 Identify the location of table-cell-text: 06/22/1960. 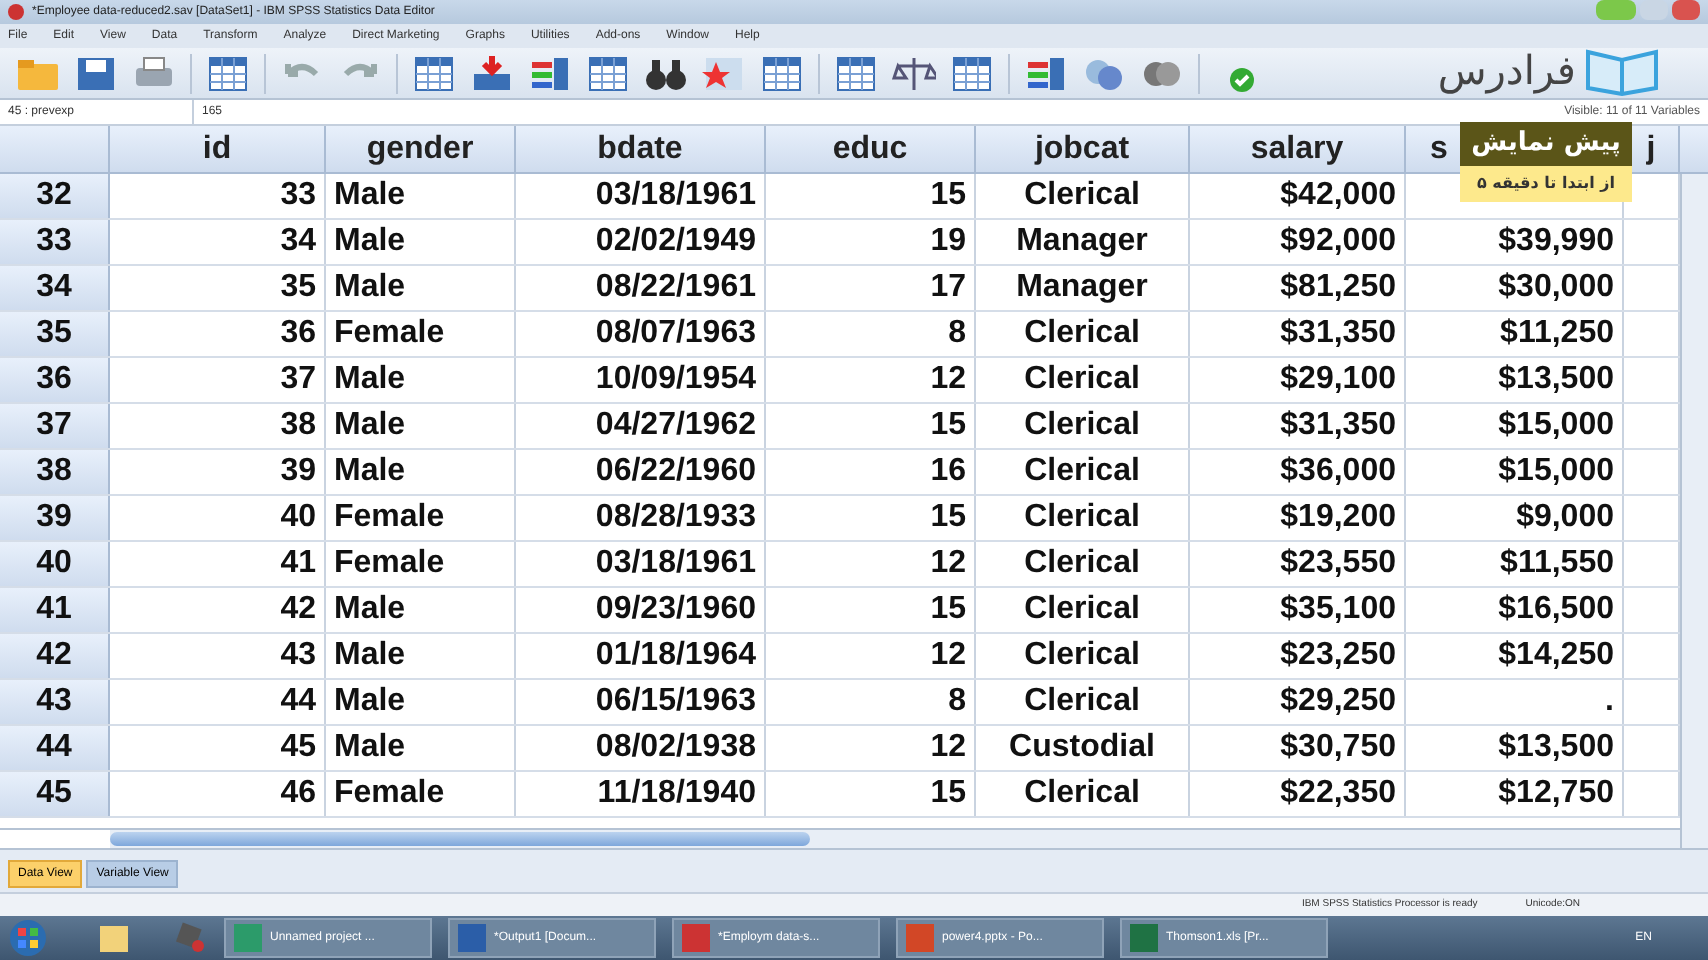
(675, 472).